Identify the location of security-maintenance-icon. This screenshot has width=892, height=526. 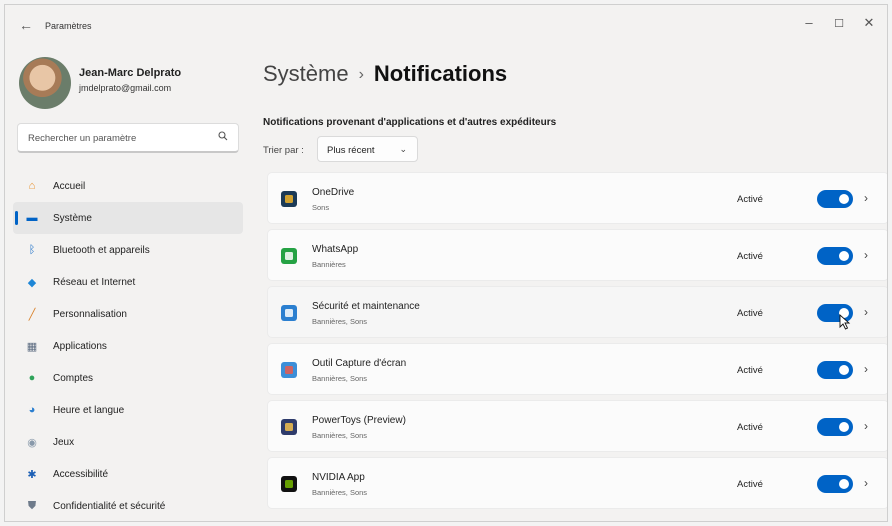
(289, 313).